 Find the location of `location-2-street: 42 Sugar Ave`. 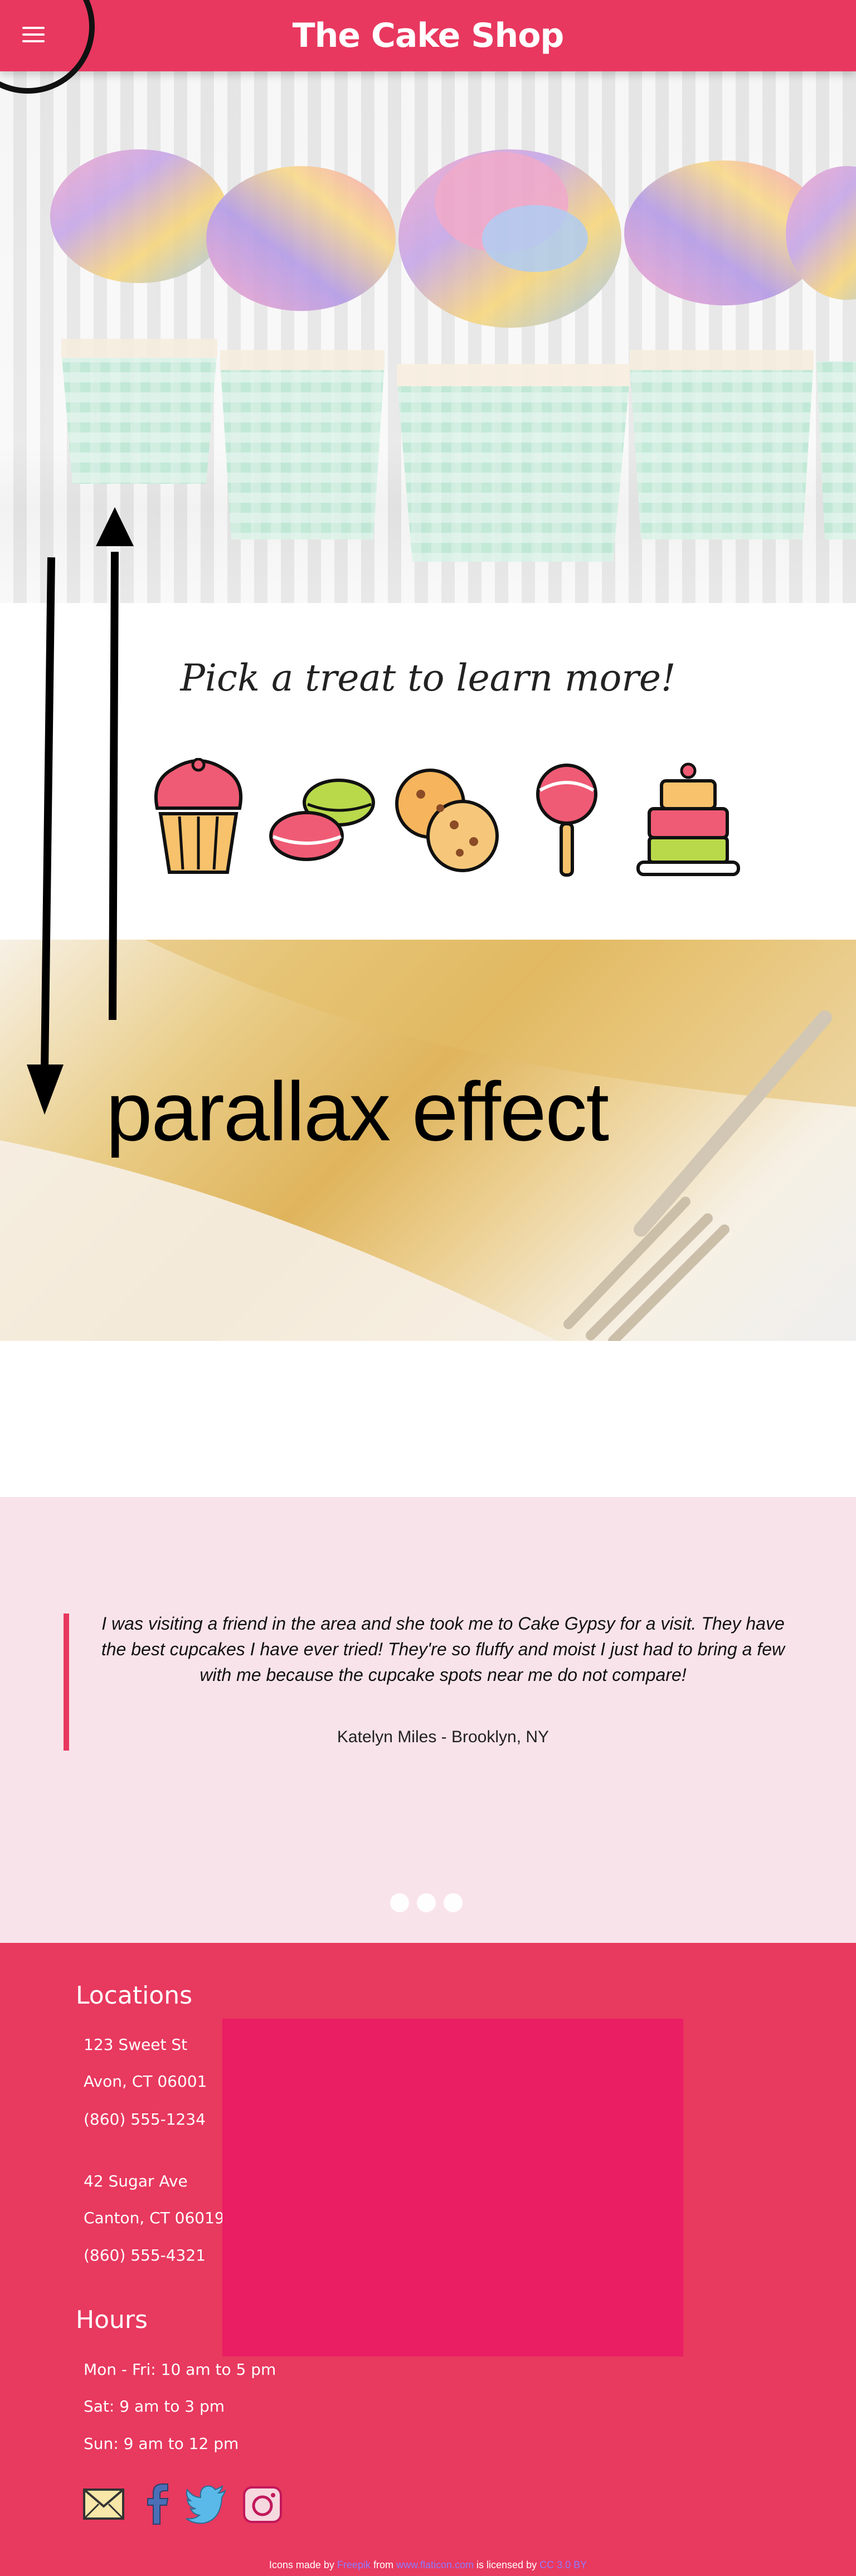

location-2-street: 42 Sugar Ave is located at coordinates (136, 2181).